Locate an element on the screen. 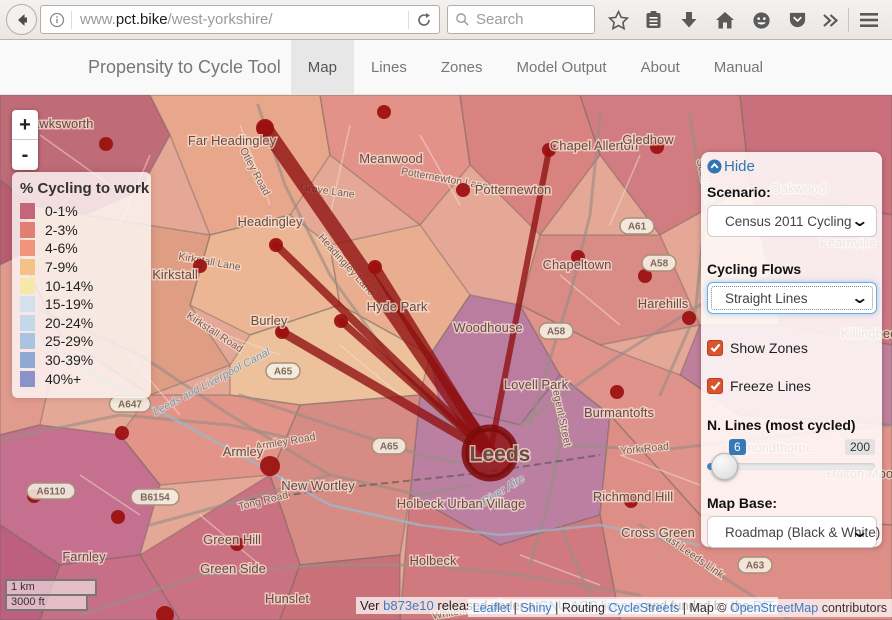 The height and width of the screenshot is (620, 892). zoom-in-button: + is located at coordinates (25, 125).